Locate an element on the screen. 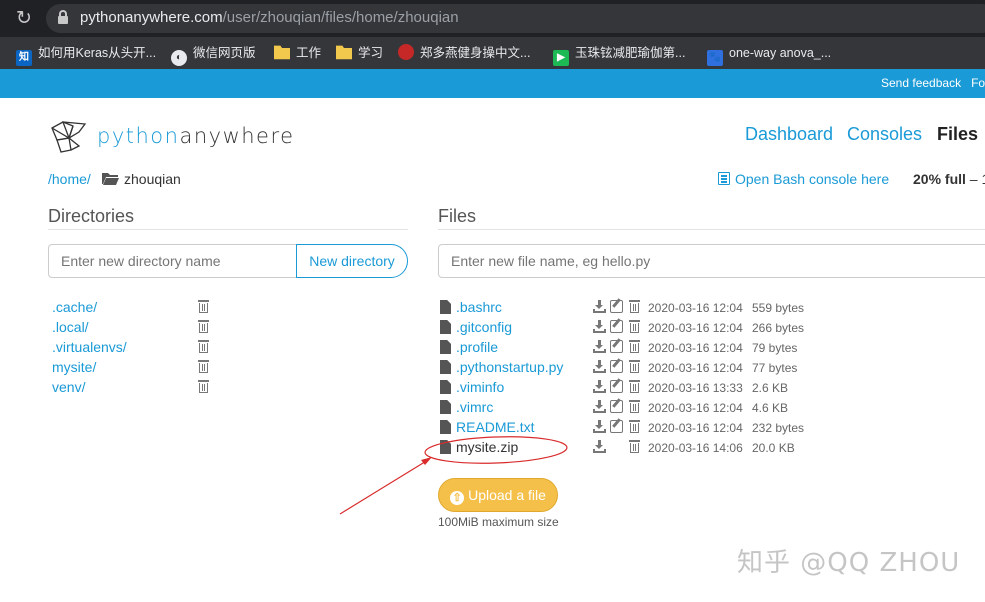 Image resolution: width=985 pixels, height=602 pixels. bookmark-item: 工作 is located at coordinates (297, 53).